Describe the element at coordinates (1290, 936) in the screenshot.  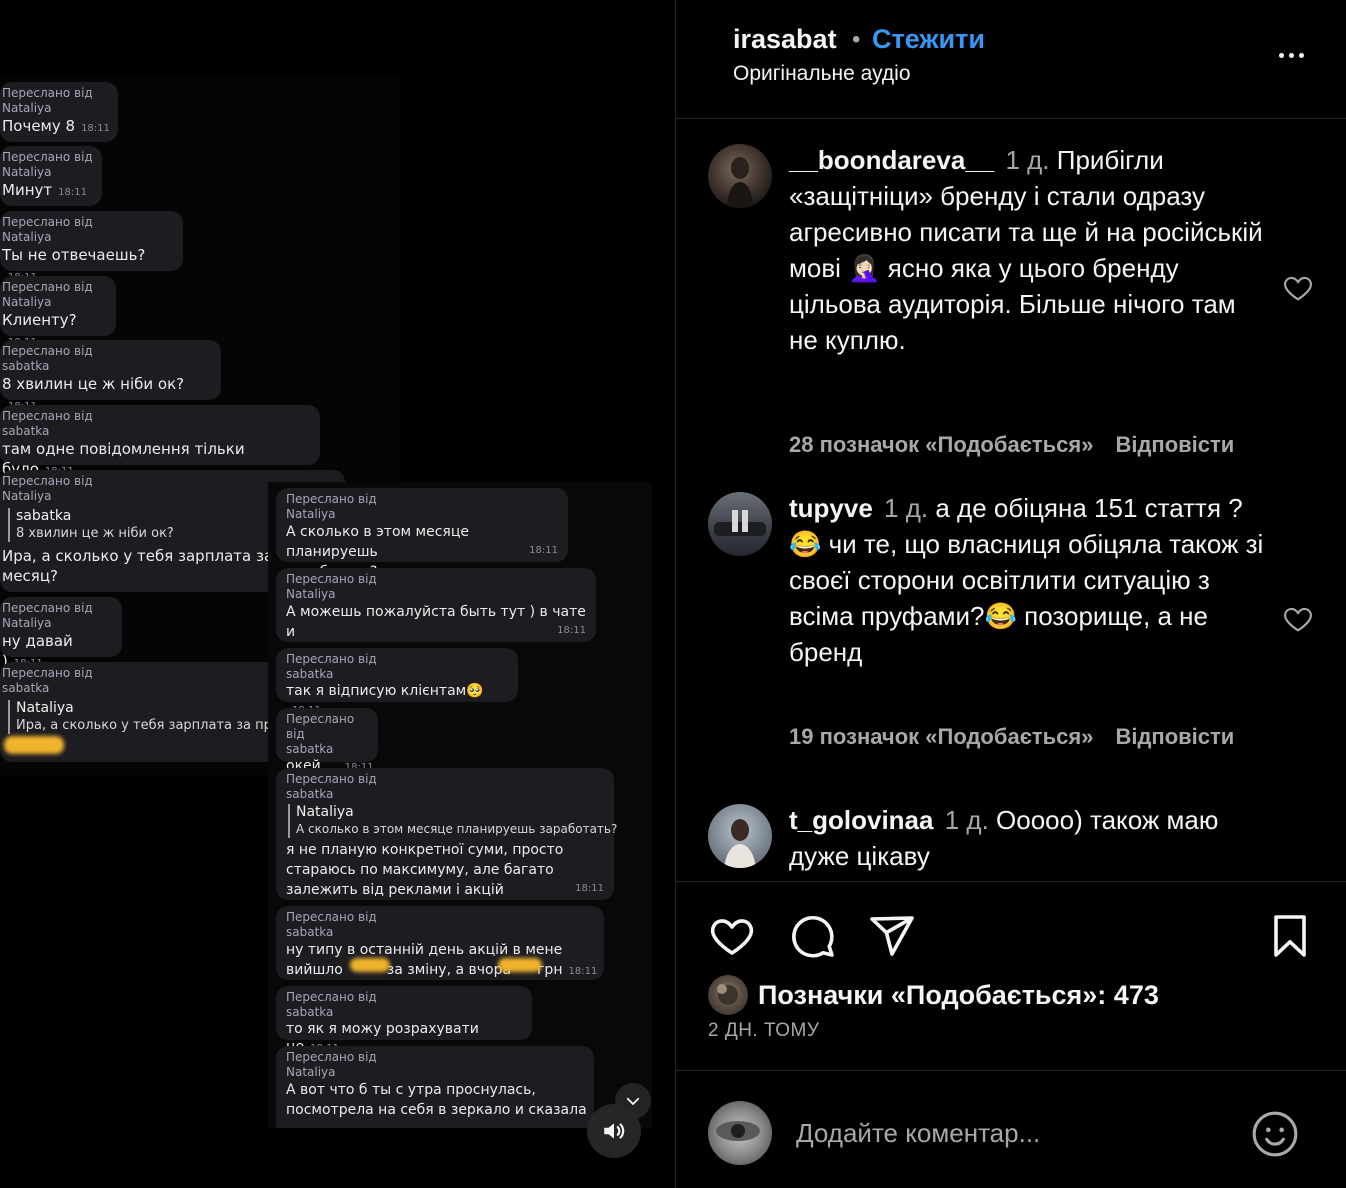
I see `bookmark-icon` at that location.